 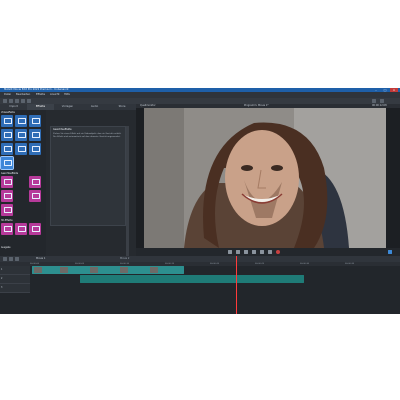 I want to click on info-panel-title: Gesichtseffekte, so click(x=62, y=129).